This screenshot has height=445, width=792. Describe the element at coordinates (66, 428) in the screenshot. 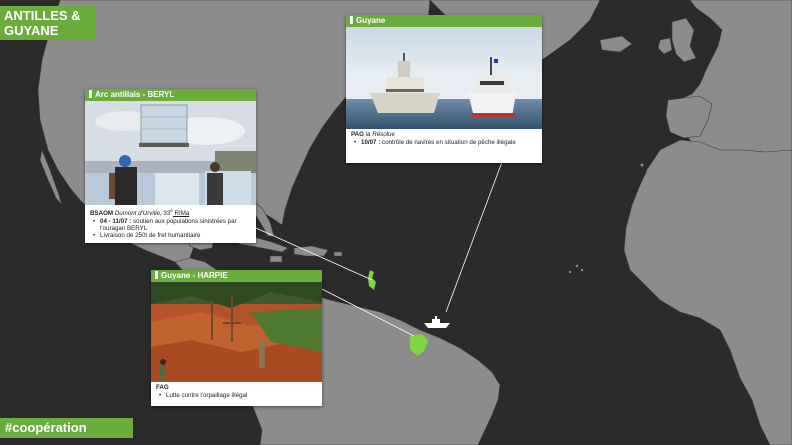

I see `hashtag-tag: #coopération` at that location.